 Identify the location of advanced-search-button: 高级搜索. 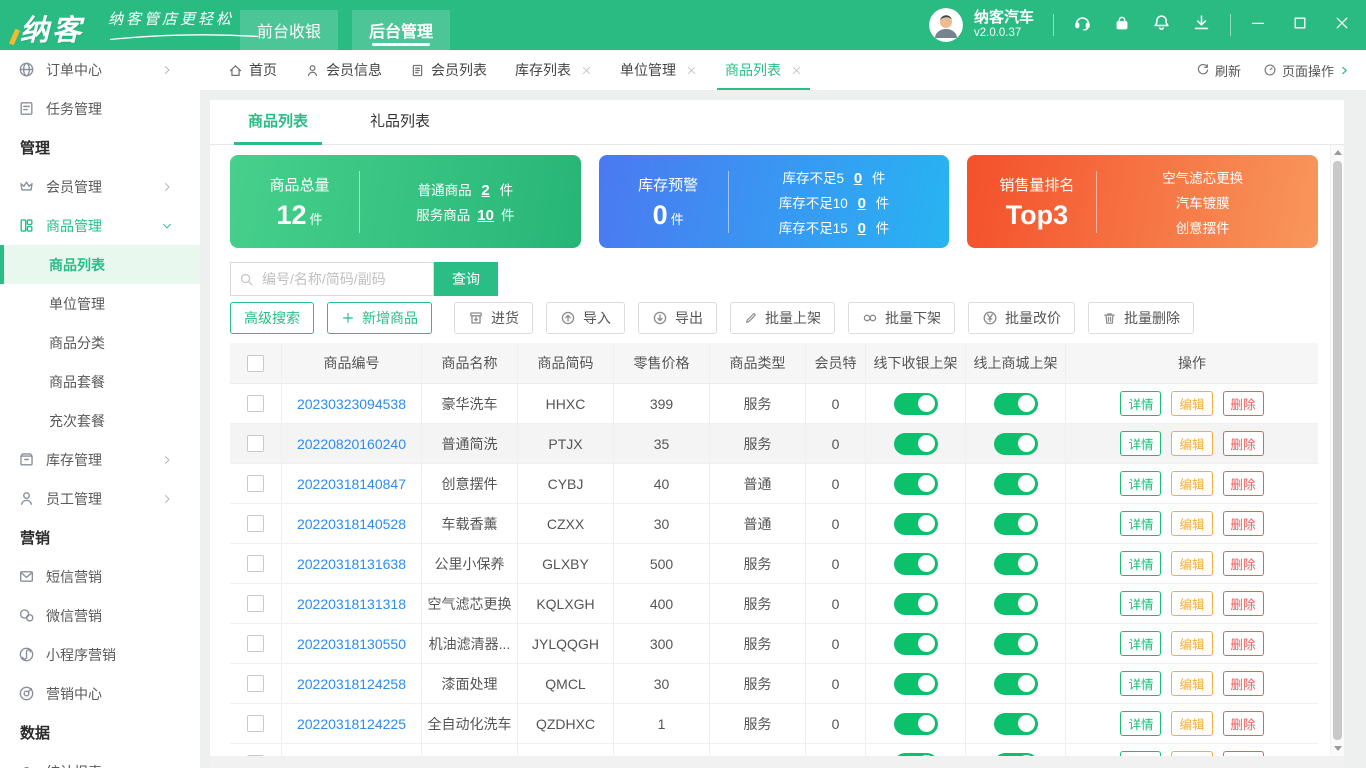
(272, 318).